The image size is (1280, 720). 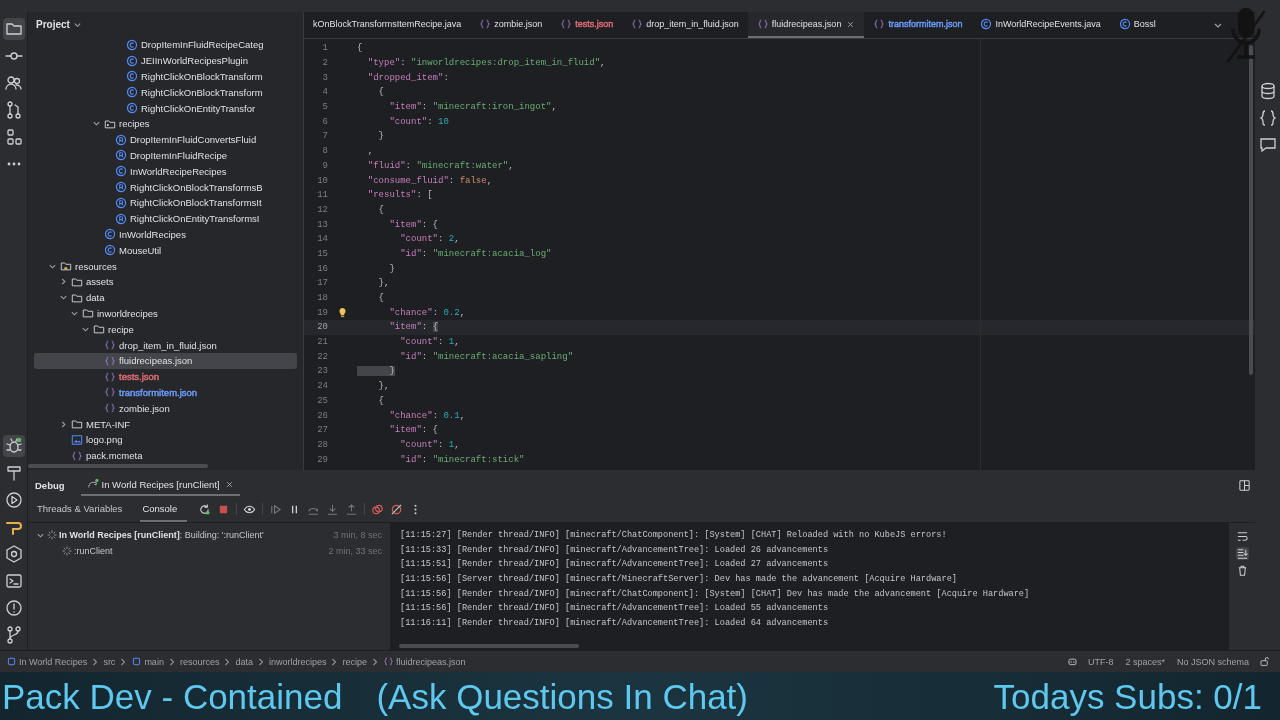 I want to click on line-number: 25, so click(x=322, y=400).